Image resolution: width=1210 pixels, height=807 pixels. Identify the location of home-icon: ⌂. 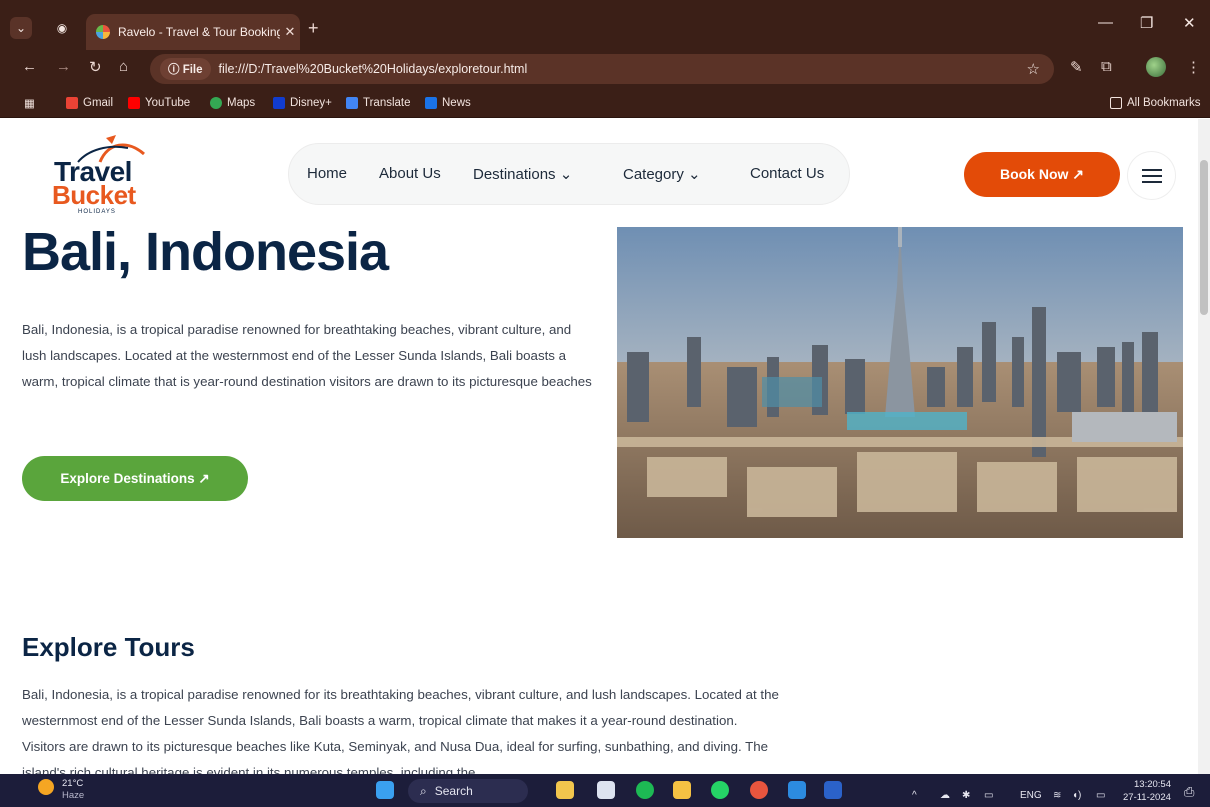
(123, 66).